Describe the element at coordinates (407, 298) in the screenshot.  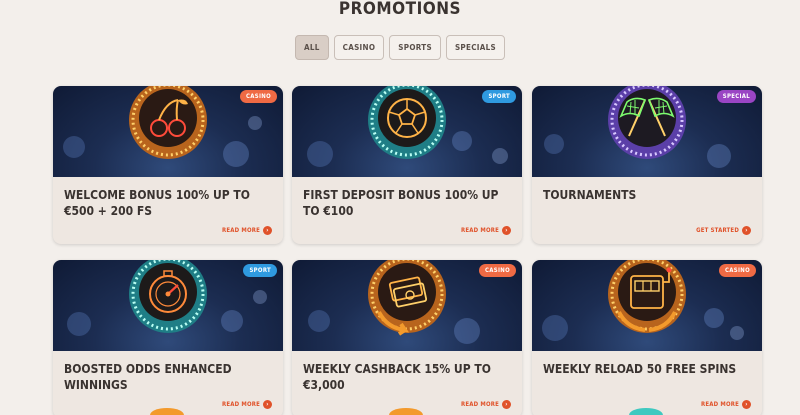
I see `cash-back-icon` at that location.